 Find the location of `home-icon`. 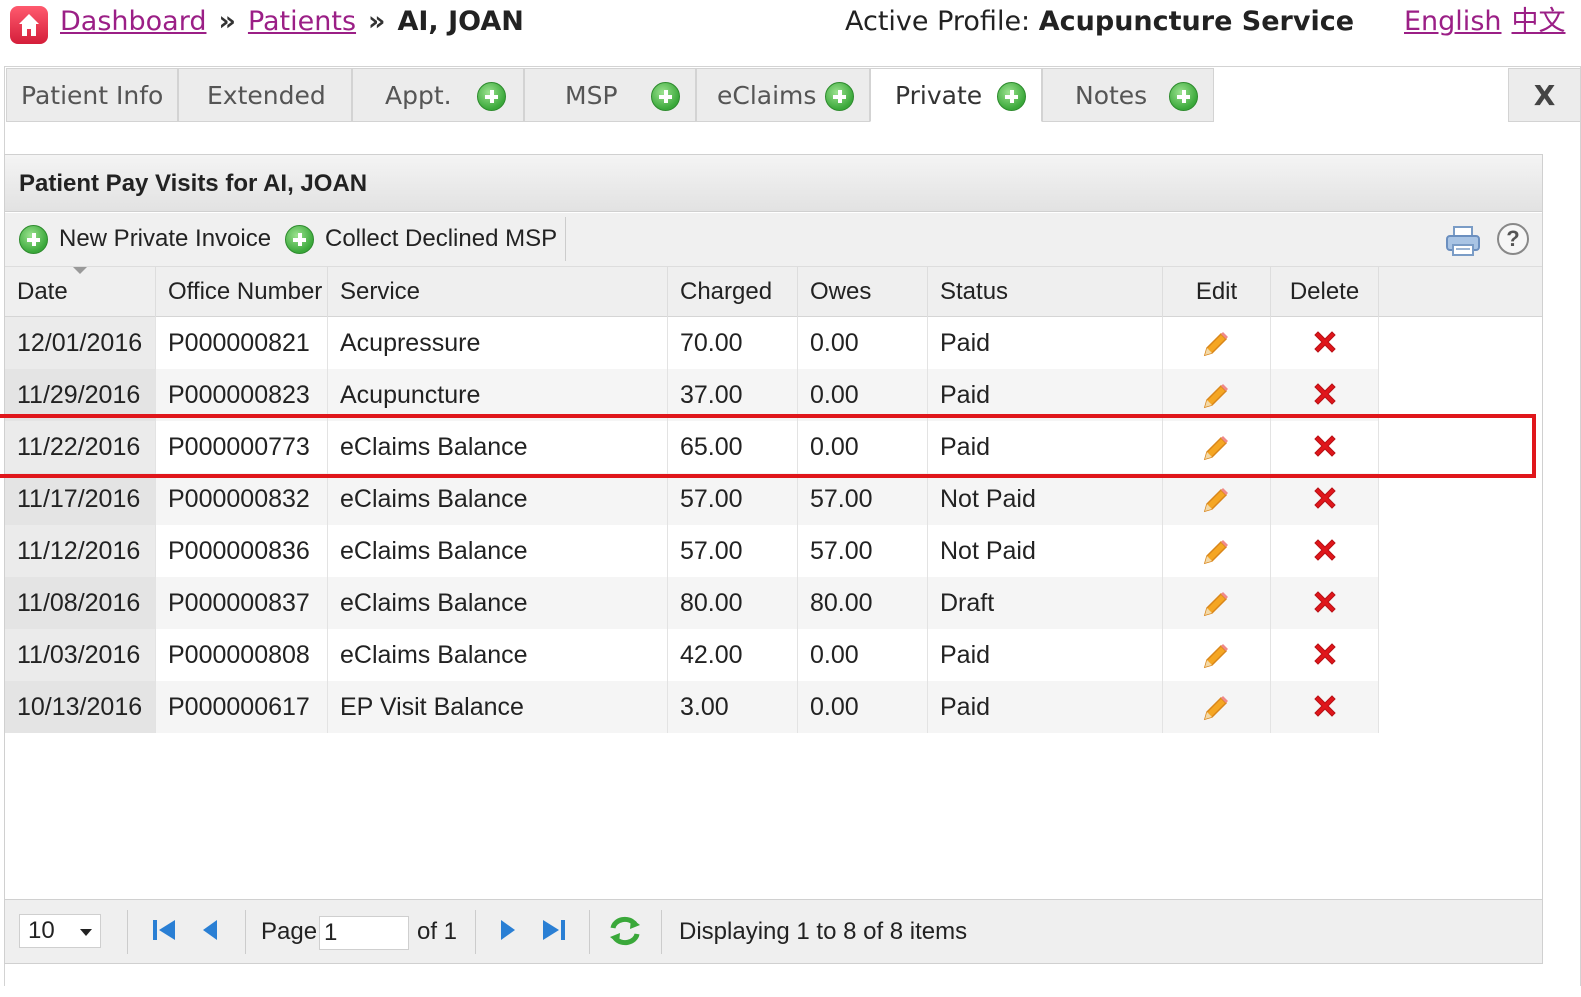

home-icon is located at coordinates (29, 25).